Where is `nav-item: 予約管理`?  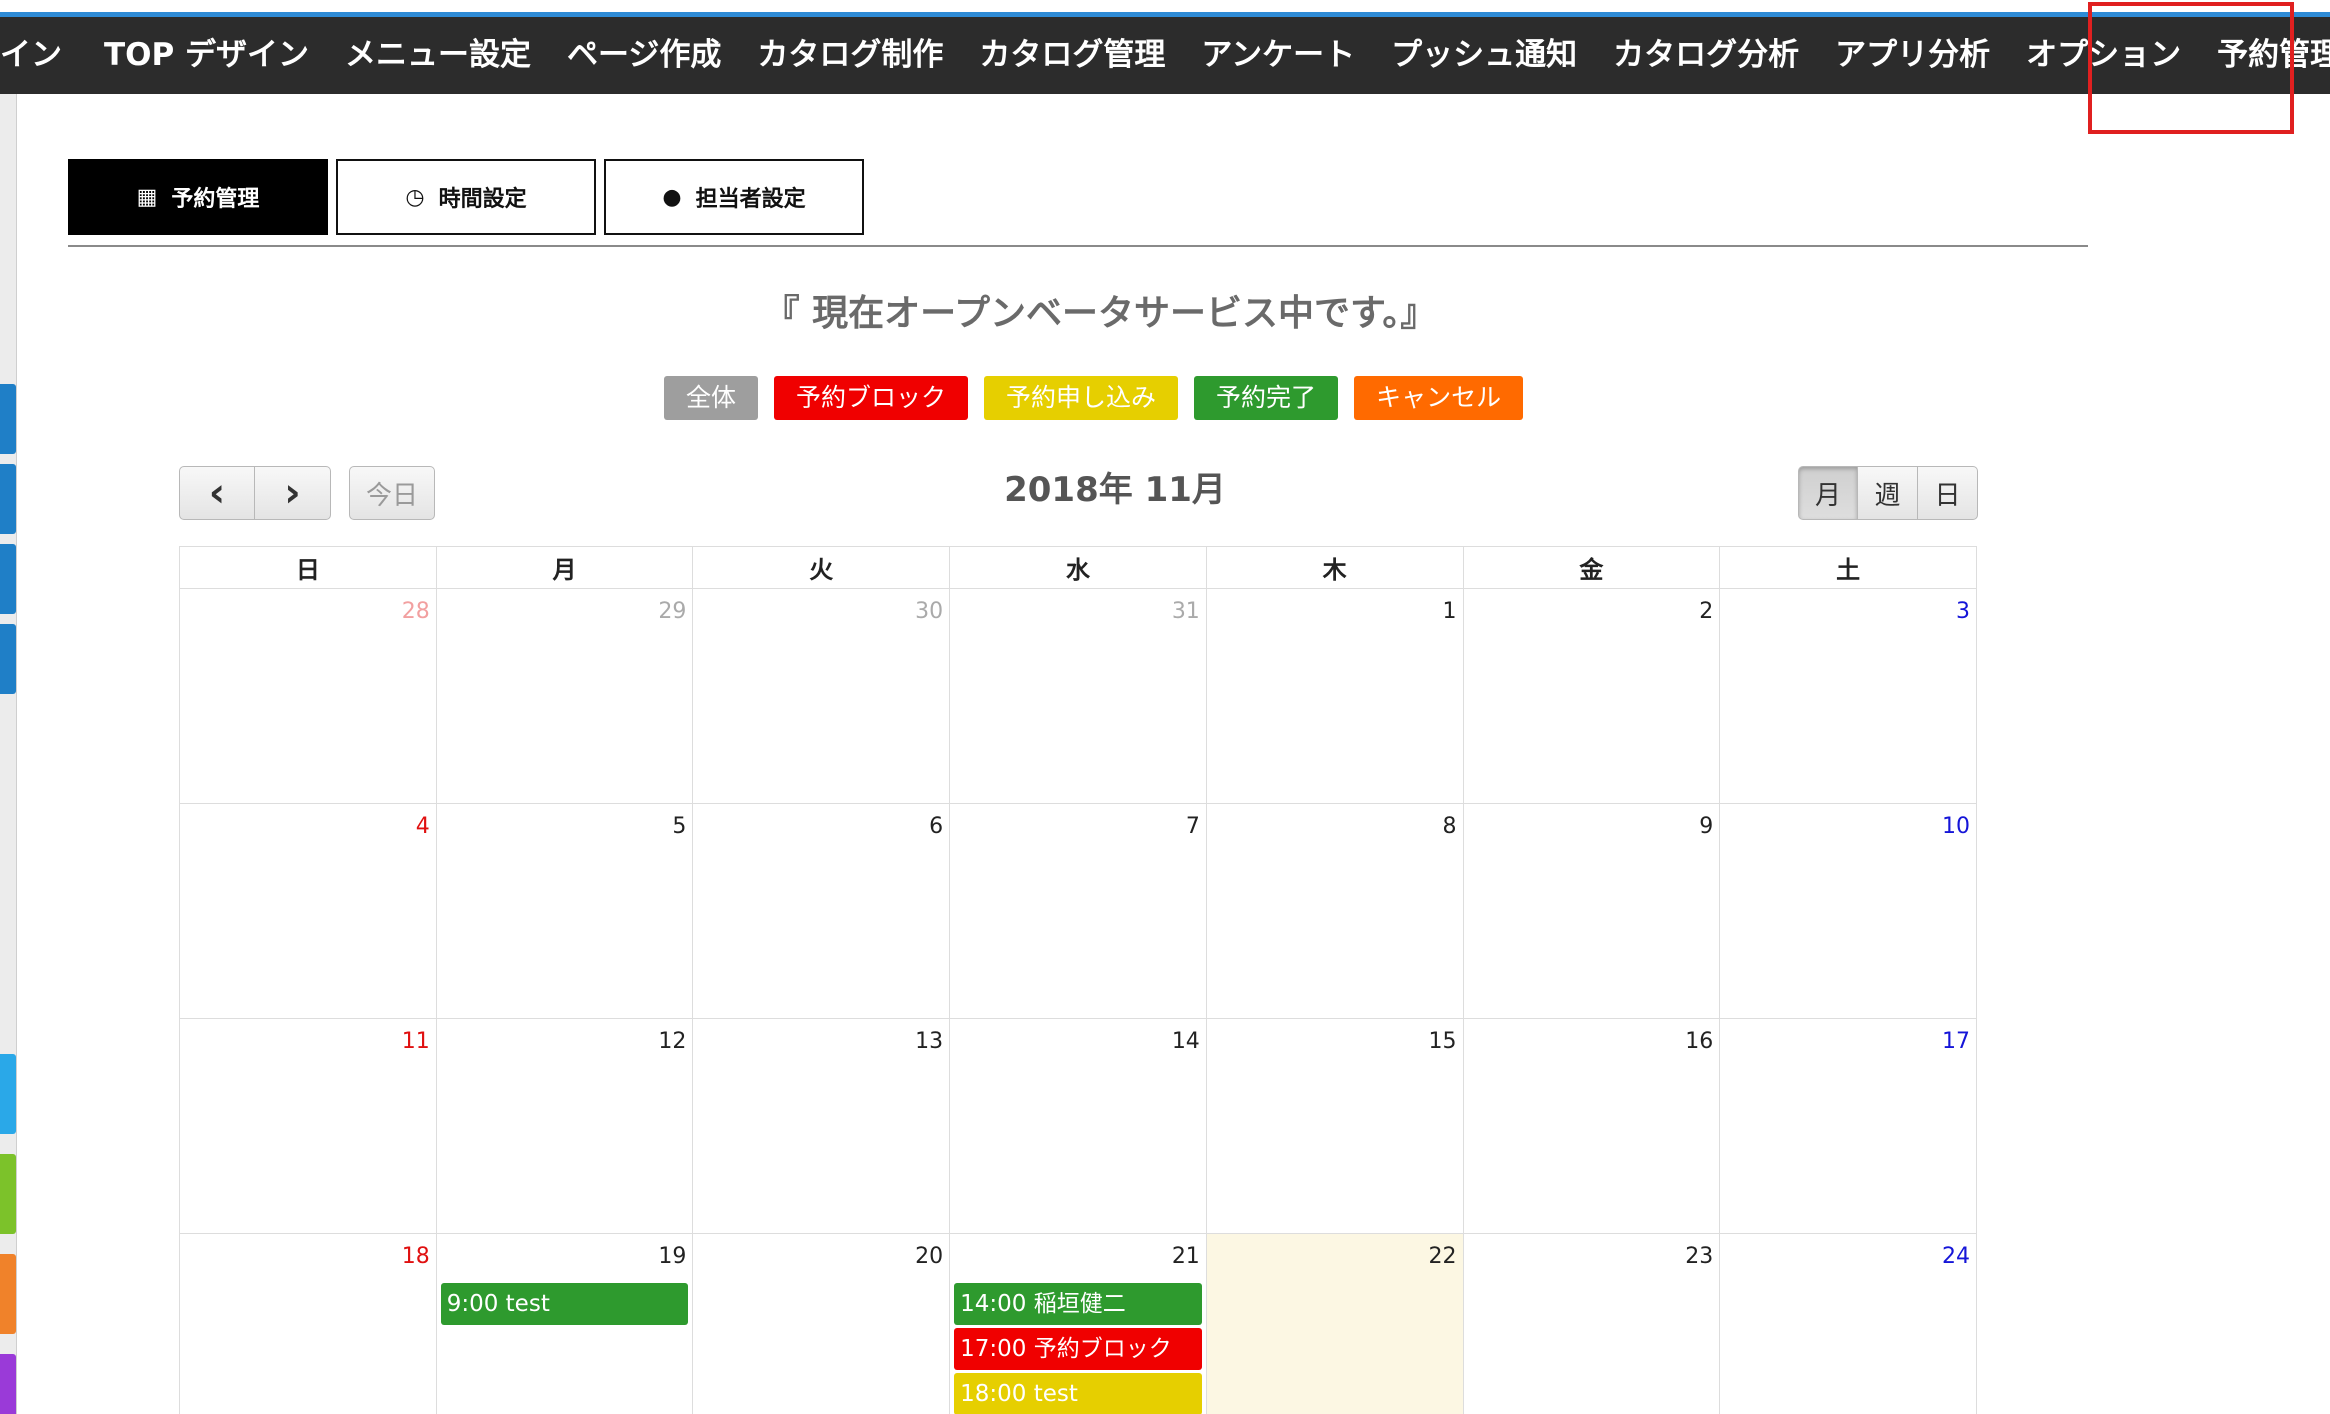
nav-item: 予約管理 is located at coordinates (2264, 55).